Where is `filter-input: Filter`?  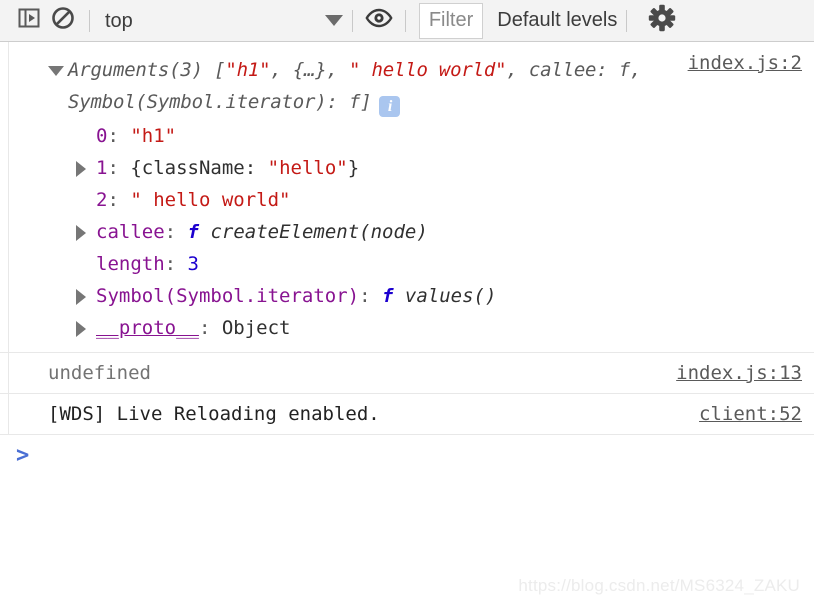
filter-input: Filter is located at coordinates (451, 20).